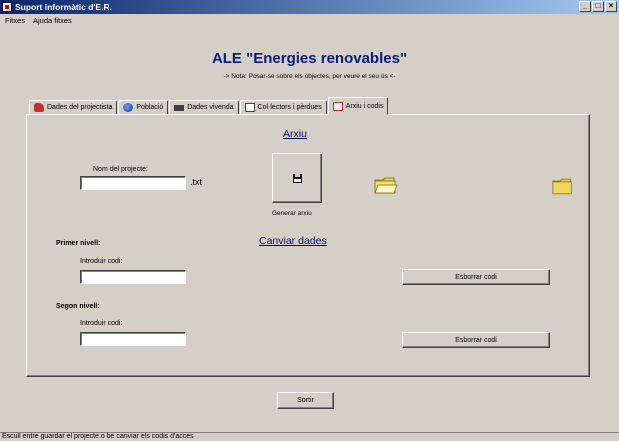 The image size is (619, 441). What do you see at coordinates (309, 20) in the screenshot?
I see `menu-bar: Fitxes Ajuda fitxes` at bounding box center [309, 20].